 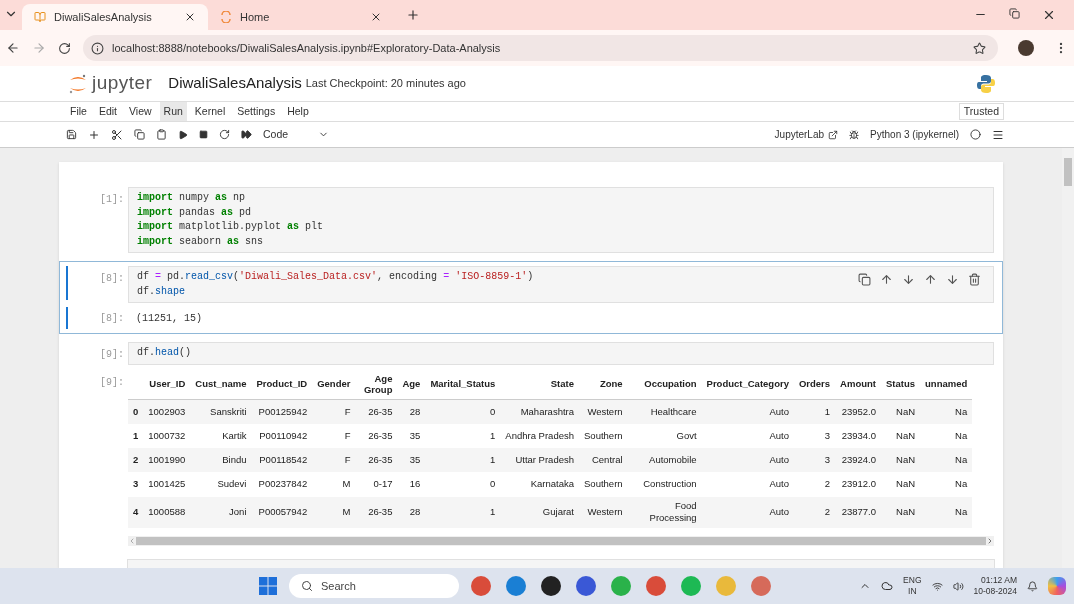 I want to click on back-icon, so click(x=13, y=48).